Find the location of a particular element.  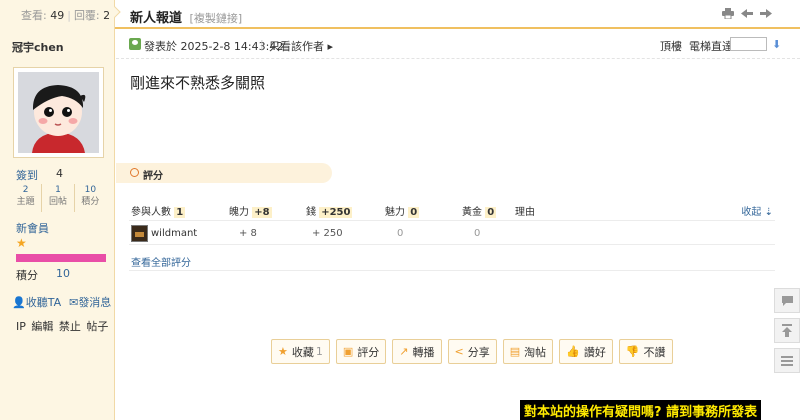

rater-appeal: 0 is located at coordinates (400, 233).